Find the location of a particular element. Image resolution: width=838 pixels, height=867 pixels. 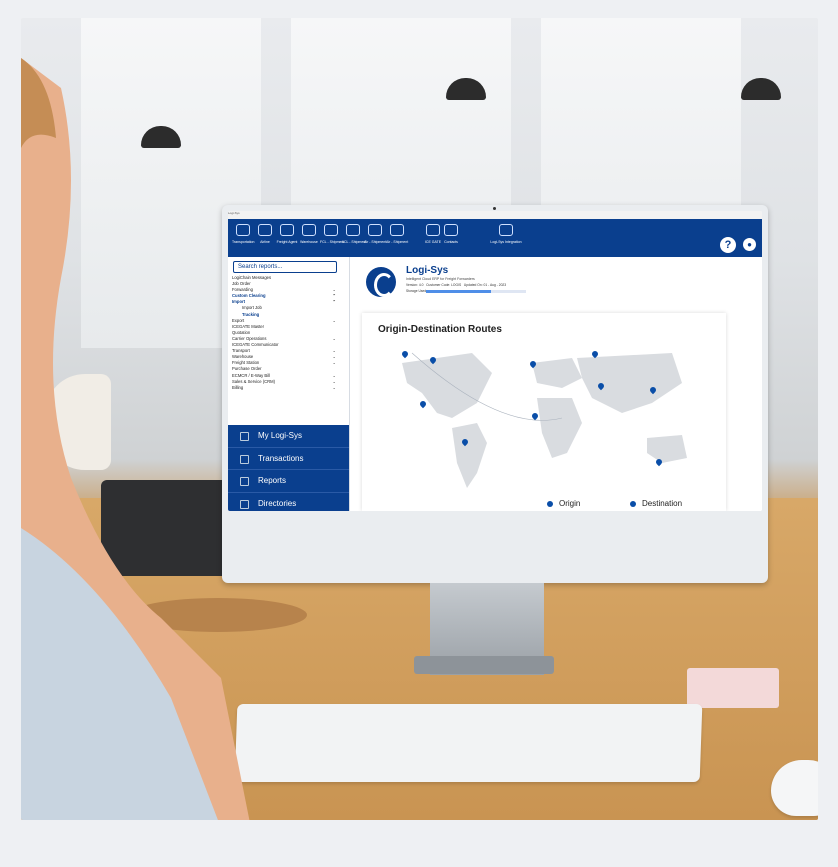

user-icon: ● is located at coordinates (749, 244).